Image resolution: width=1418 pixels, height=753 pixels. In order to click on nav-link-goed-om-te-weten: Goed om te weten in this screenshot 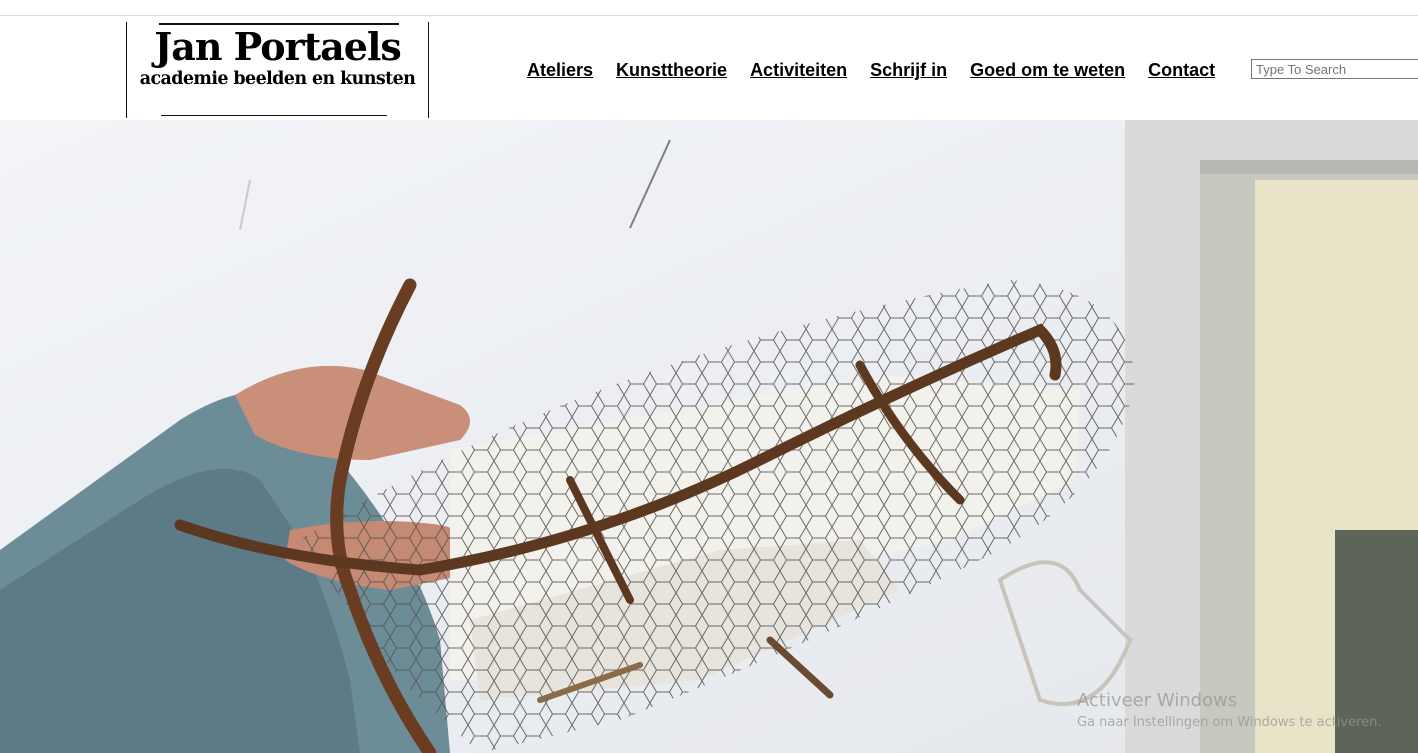, I will do `click(1047, 70)`.